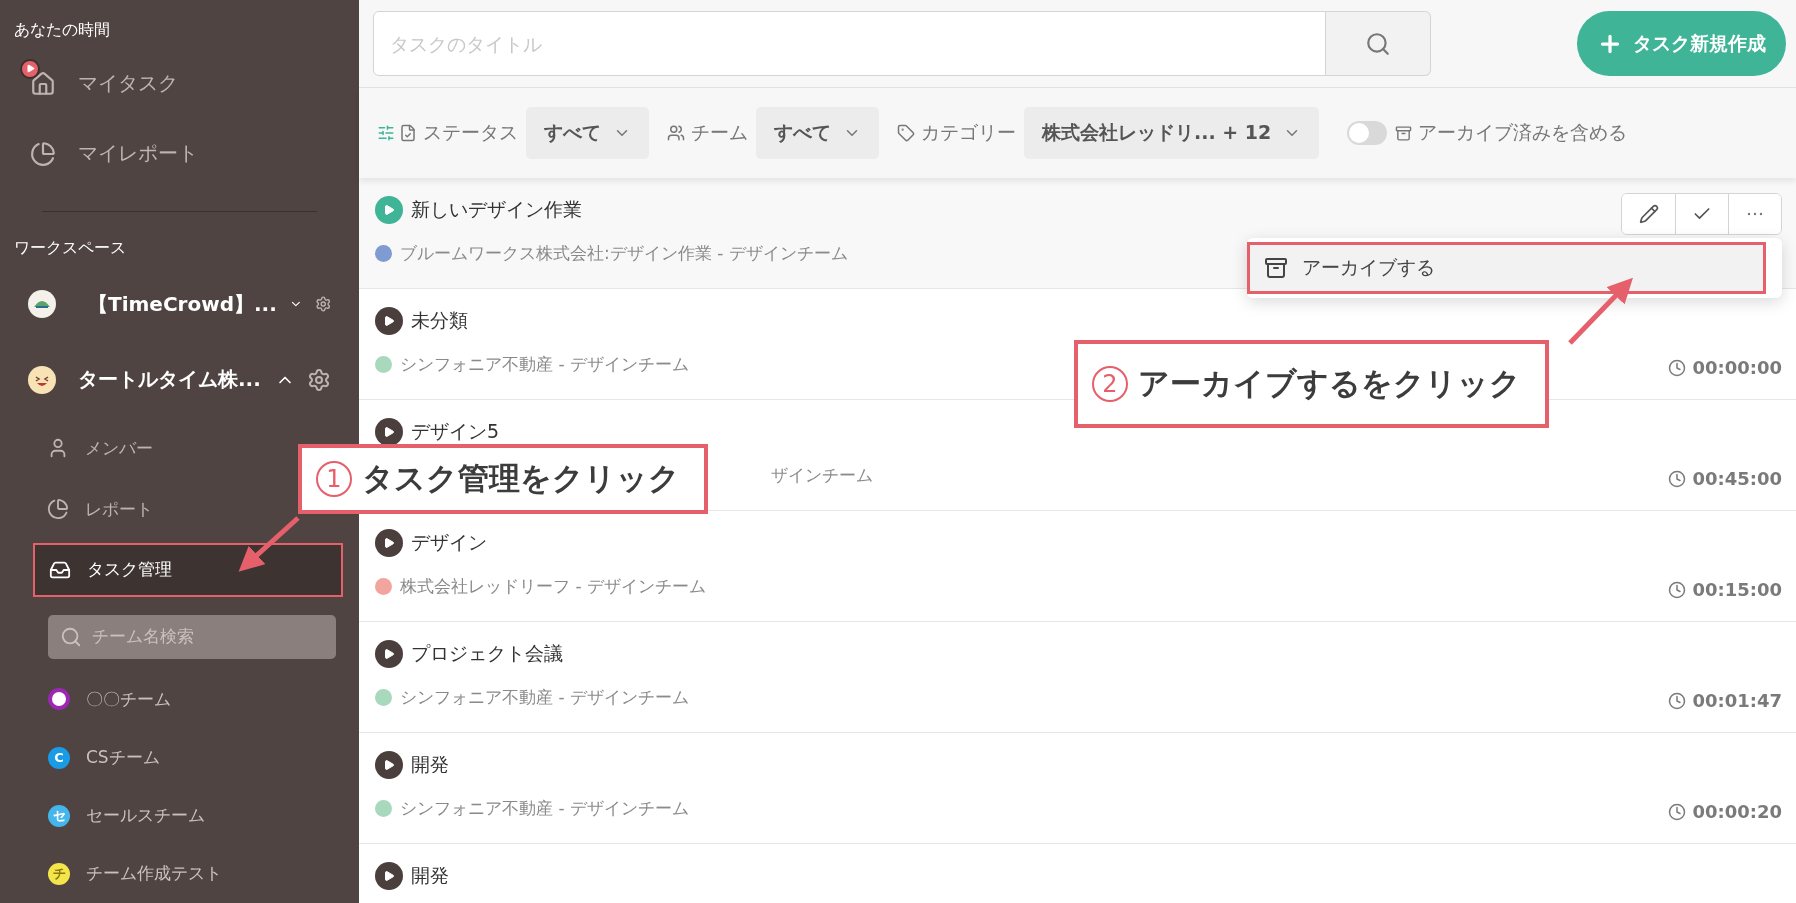 The width and height of the screenshot is (1796, 903). Describe the element at coordinates (62, 30) in the screenshot. I see `section-heading: あなたの時間` at that location.